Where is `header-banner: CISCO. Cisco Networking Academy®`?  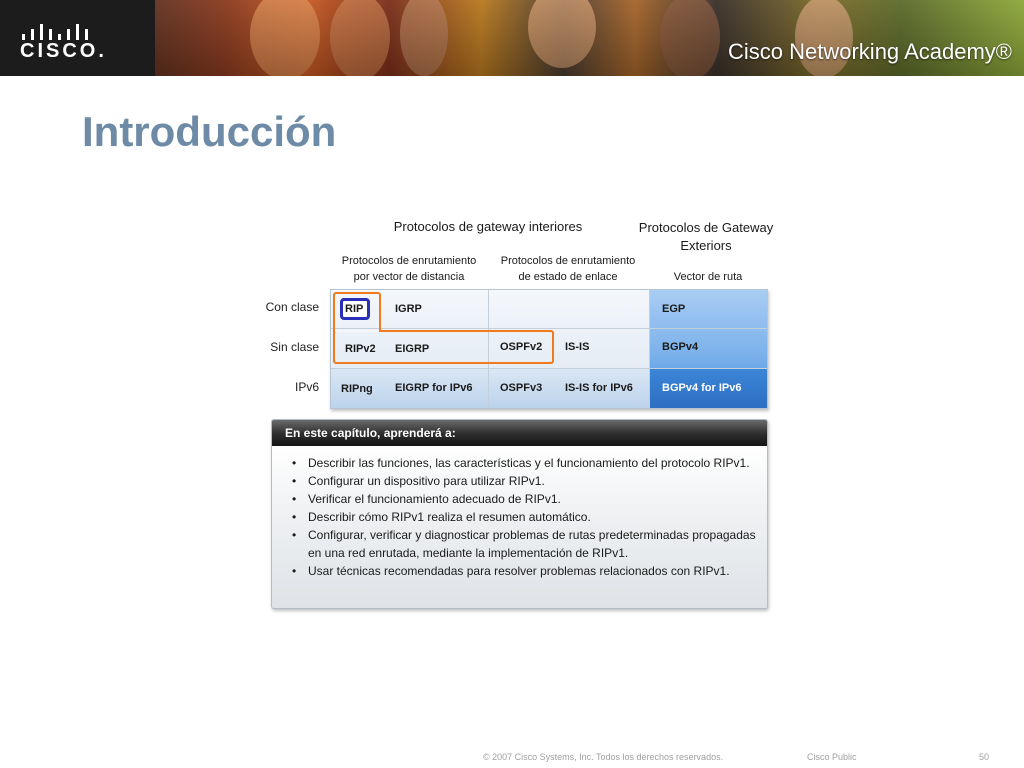
header-banner: CISCO. Cisco Networking Academy® is located at coordinates (512, 38).